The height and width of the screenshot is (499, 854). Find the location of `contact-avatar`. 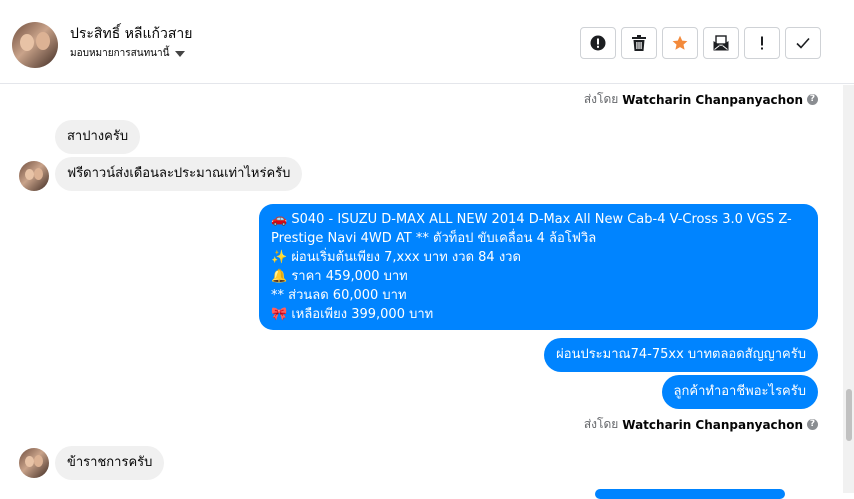

contact-avatar is located at coordinates (35, 45).